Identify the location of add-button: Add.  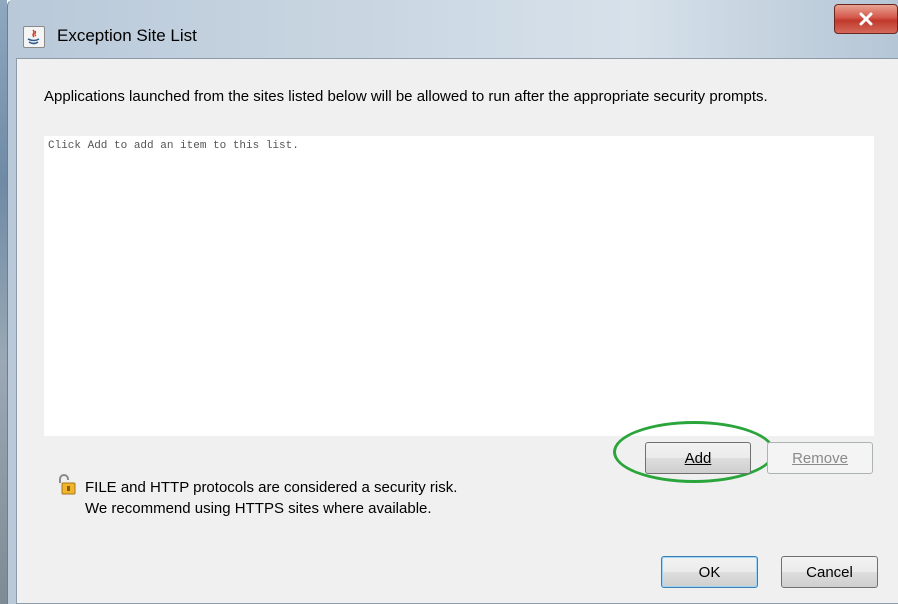
(698, 458).